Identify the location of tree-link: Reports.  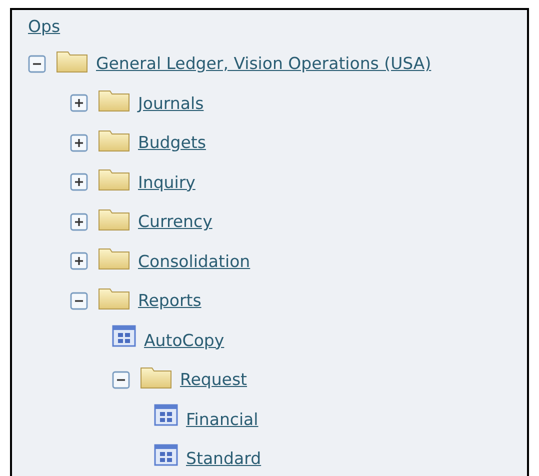
(170, 300).